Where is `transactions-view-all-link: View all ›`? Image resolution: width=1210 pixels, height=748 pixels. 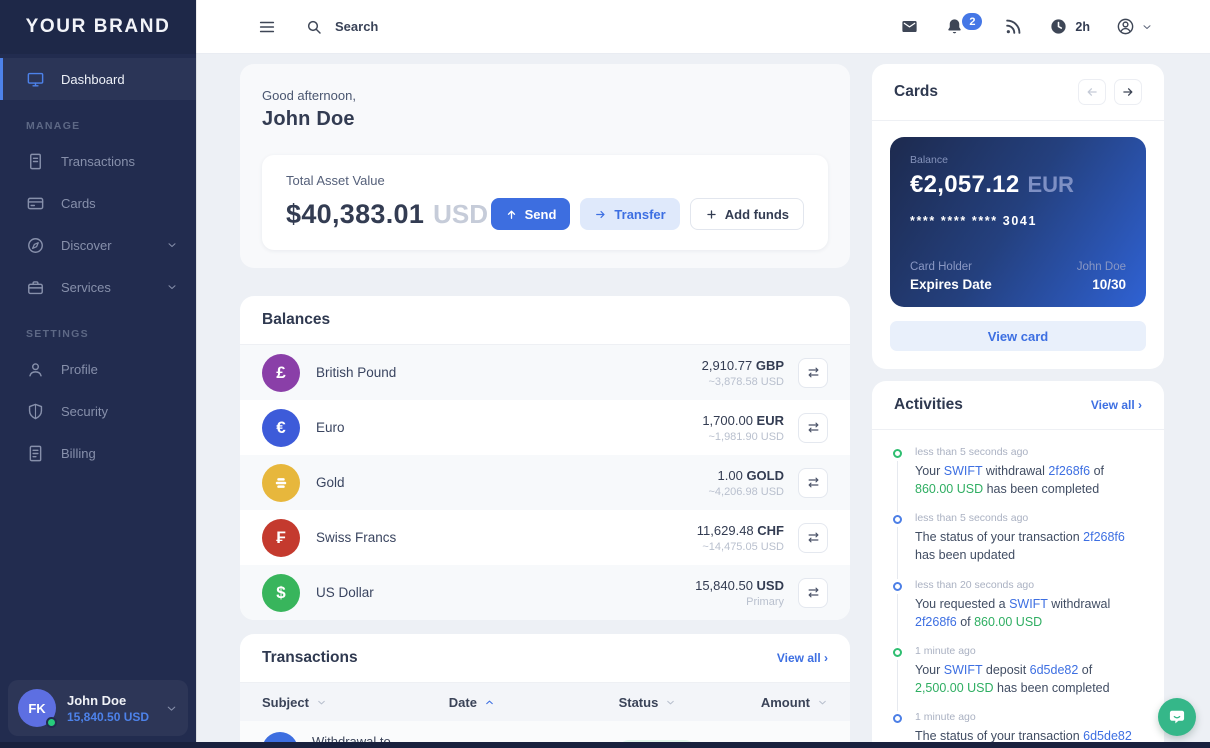
transactions-view-all-link: View all › is located at coordinates (802, 658).